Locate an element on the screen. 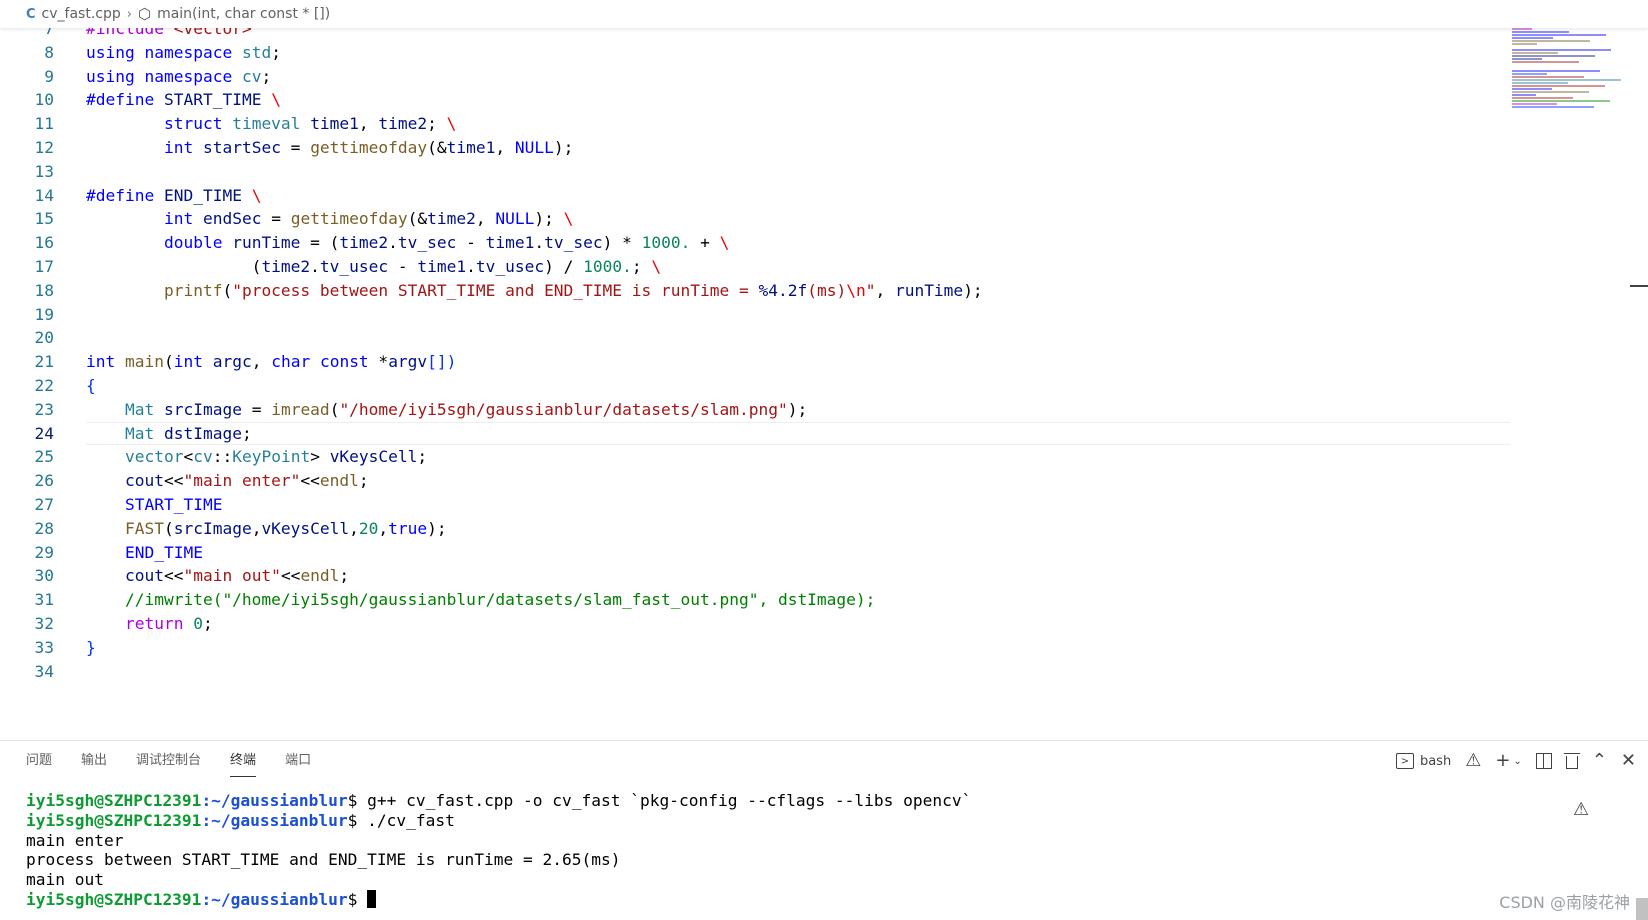 The height and width of the screenshot is (920, 1648). code-line: 22 { is located at coordinates (755, 386).